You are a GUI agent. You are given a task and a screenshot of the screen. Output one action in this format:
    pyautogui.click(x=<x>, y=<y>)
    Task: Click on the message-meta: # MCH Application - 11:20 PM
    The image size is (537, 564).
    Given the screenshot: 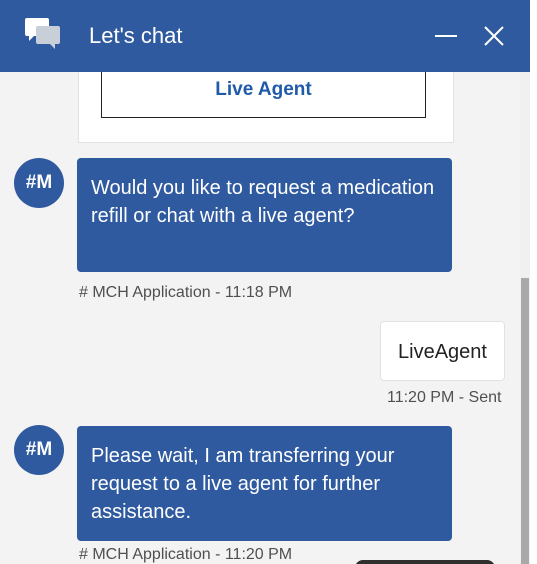 What is the action you would take?
    pyautogui.click(x=186, y=554)
    